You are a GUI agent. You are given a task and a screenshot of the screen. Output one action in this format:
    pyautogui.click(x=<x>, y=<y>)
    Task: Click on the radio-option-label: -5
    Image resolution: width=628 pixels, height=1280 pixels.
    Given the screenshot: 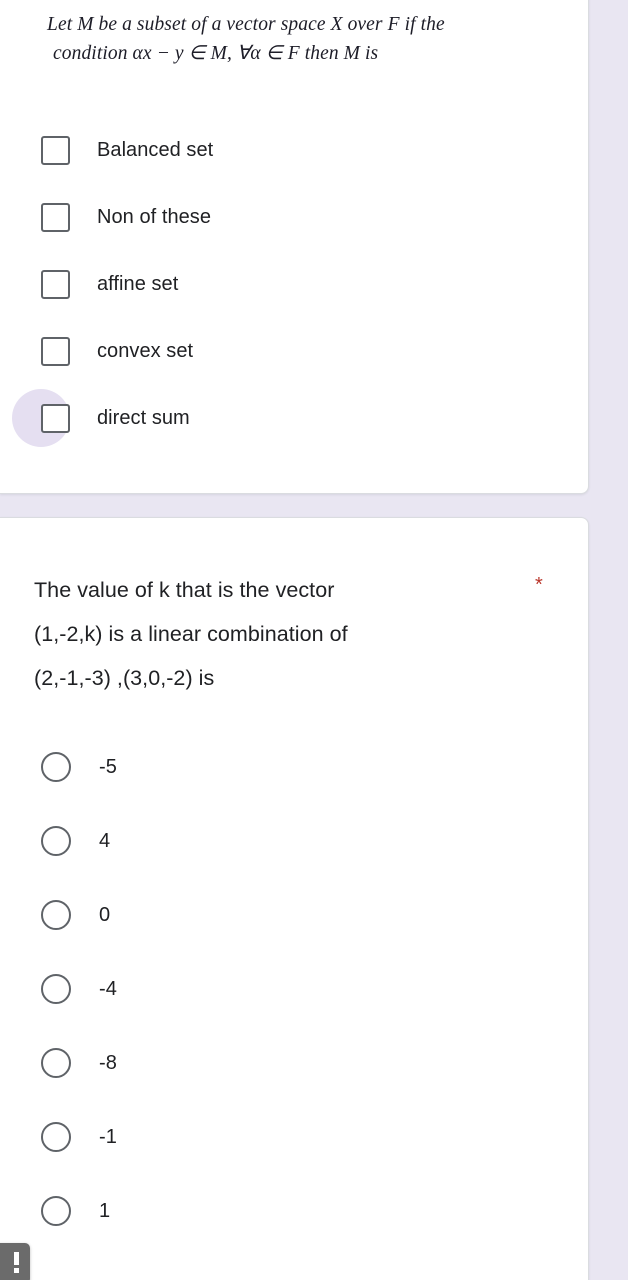 What is the action you would take?
    pyautogui.click(x=108, y=766)
    